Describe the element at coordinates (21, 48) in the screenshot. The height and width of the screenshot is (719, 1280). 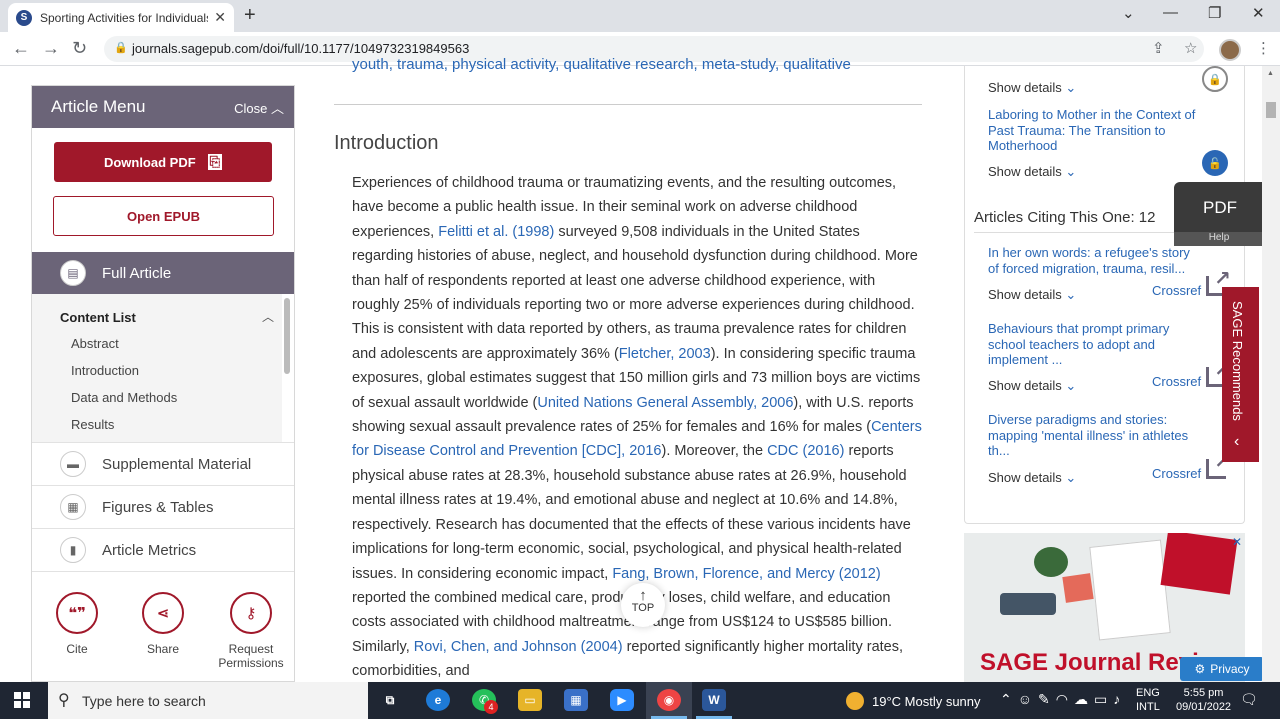
I see `back-icon: ←` at that location.